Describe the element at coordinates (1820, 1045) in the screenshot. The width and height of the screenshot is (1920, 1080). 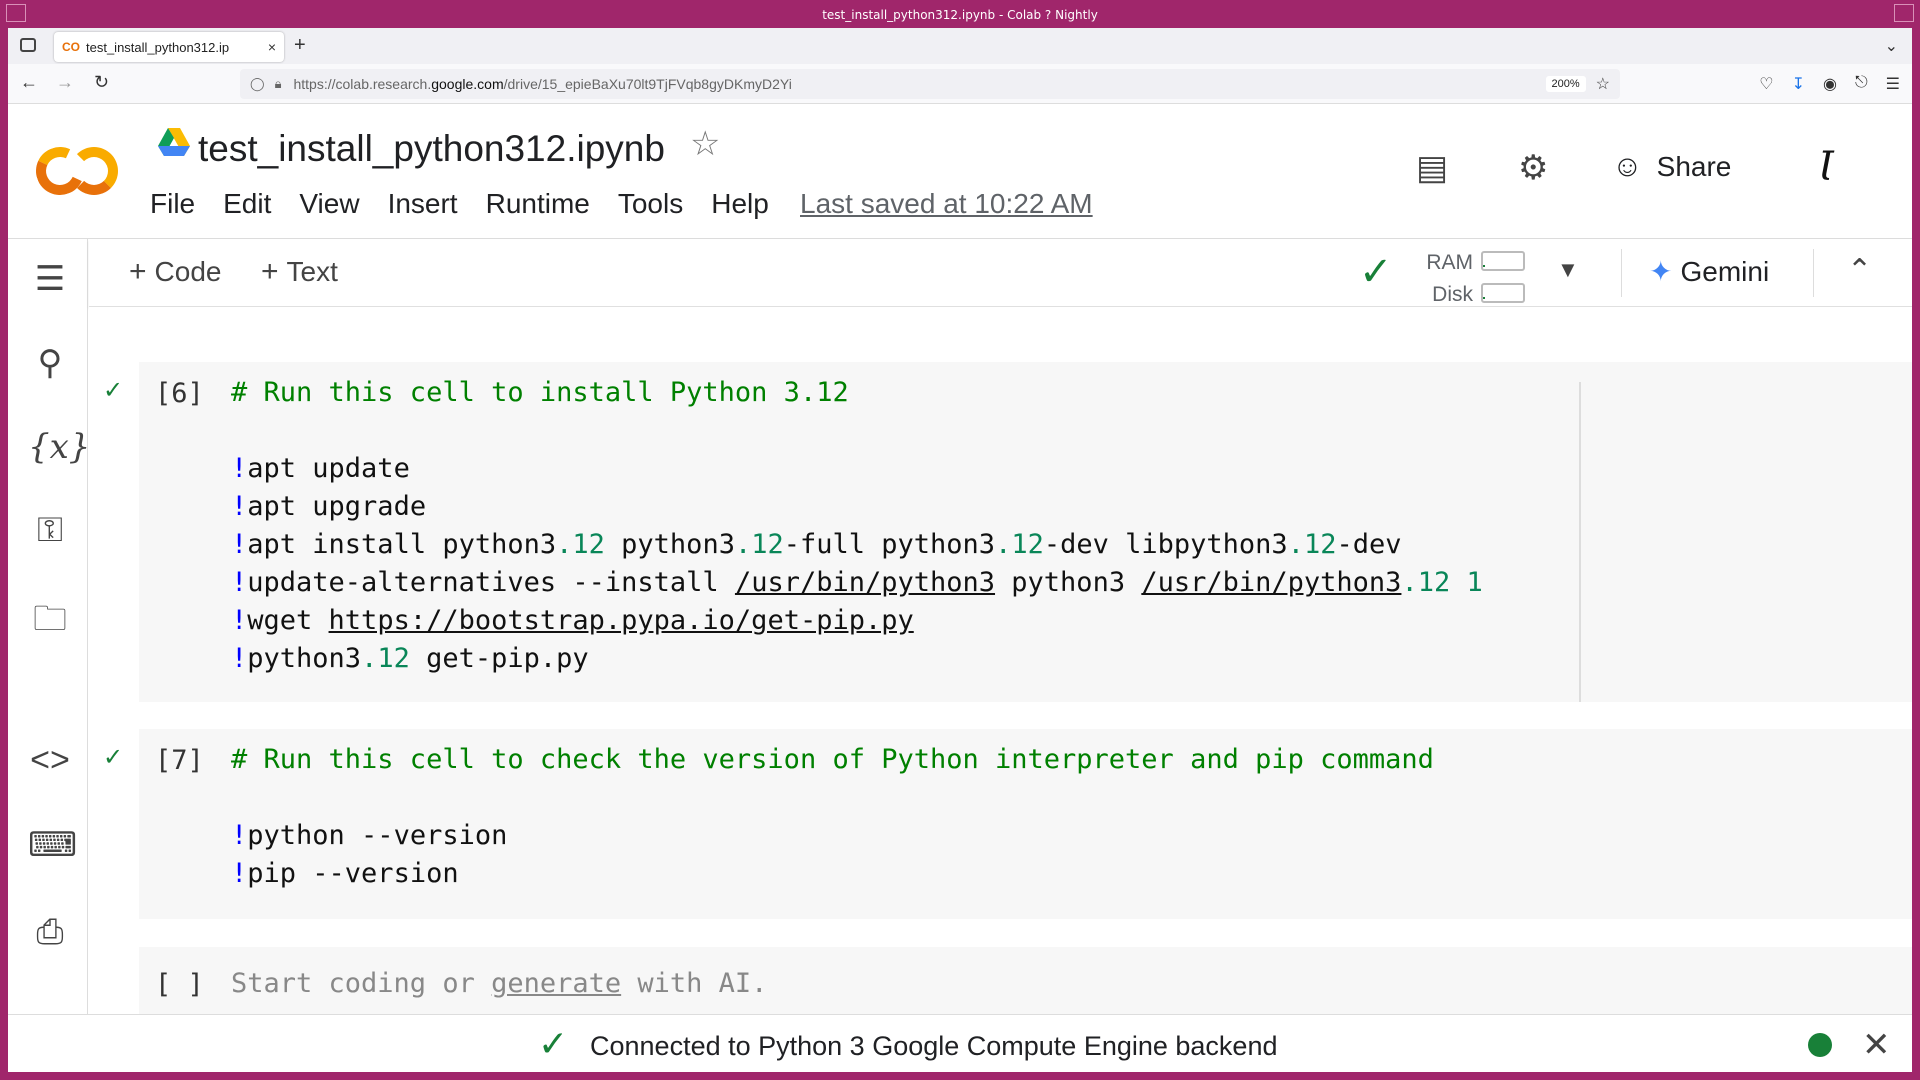
I see `status-dot` at that location.